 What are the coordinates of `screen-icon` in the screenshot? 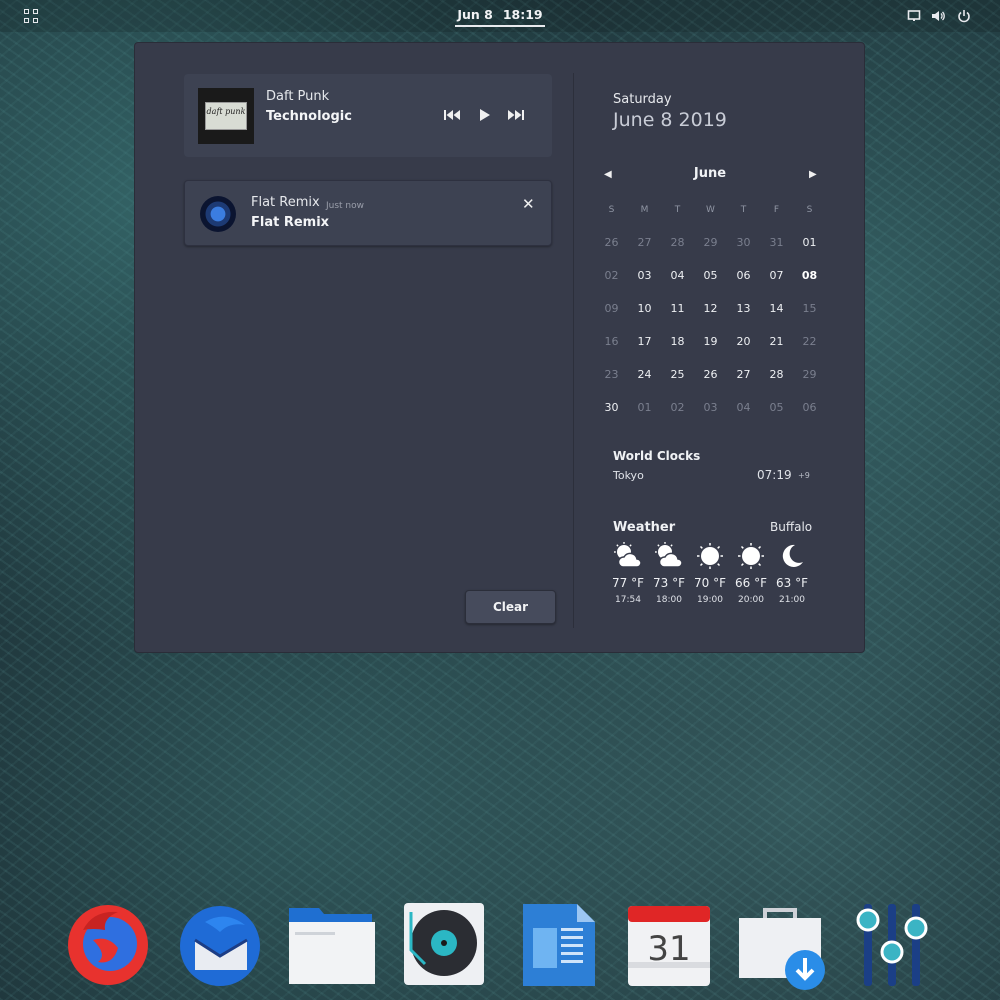 It's located at (914, 16).